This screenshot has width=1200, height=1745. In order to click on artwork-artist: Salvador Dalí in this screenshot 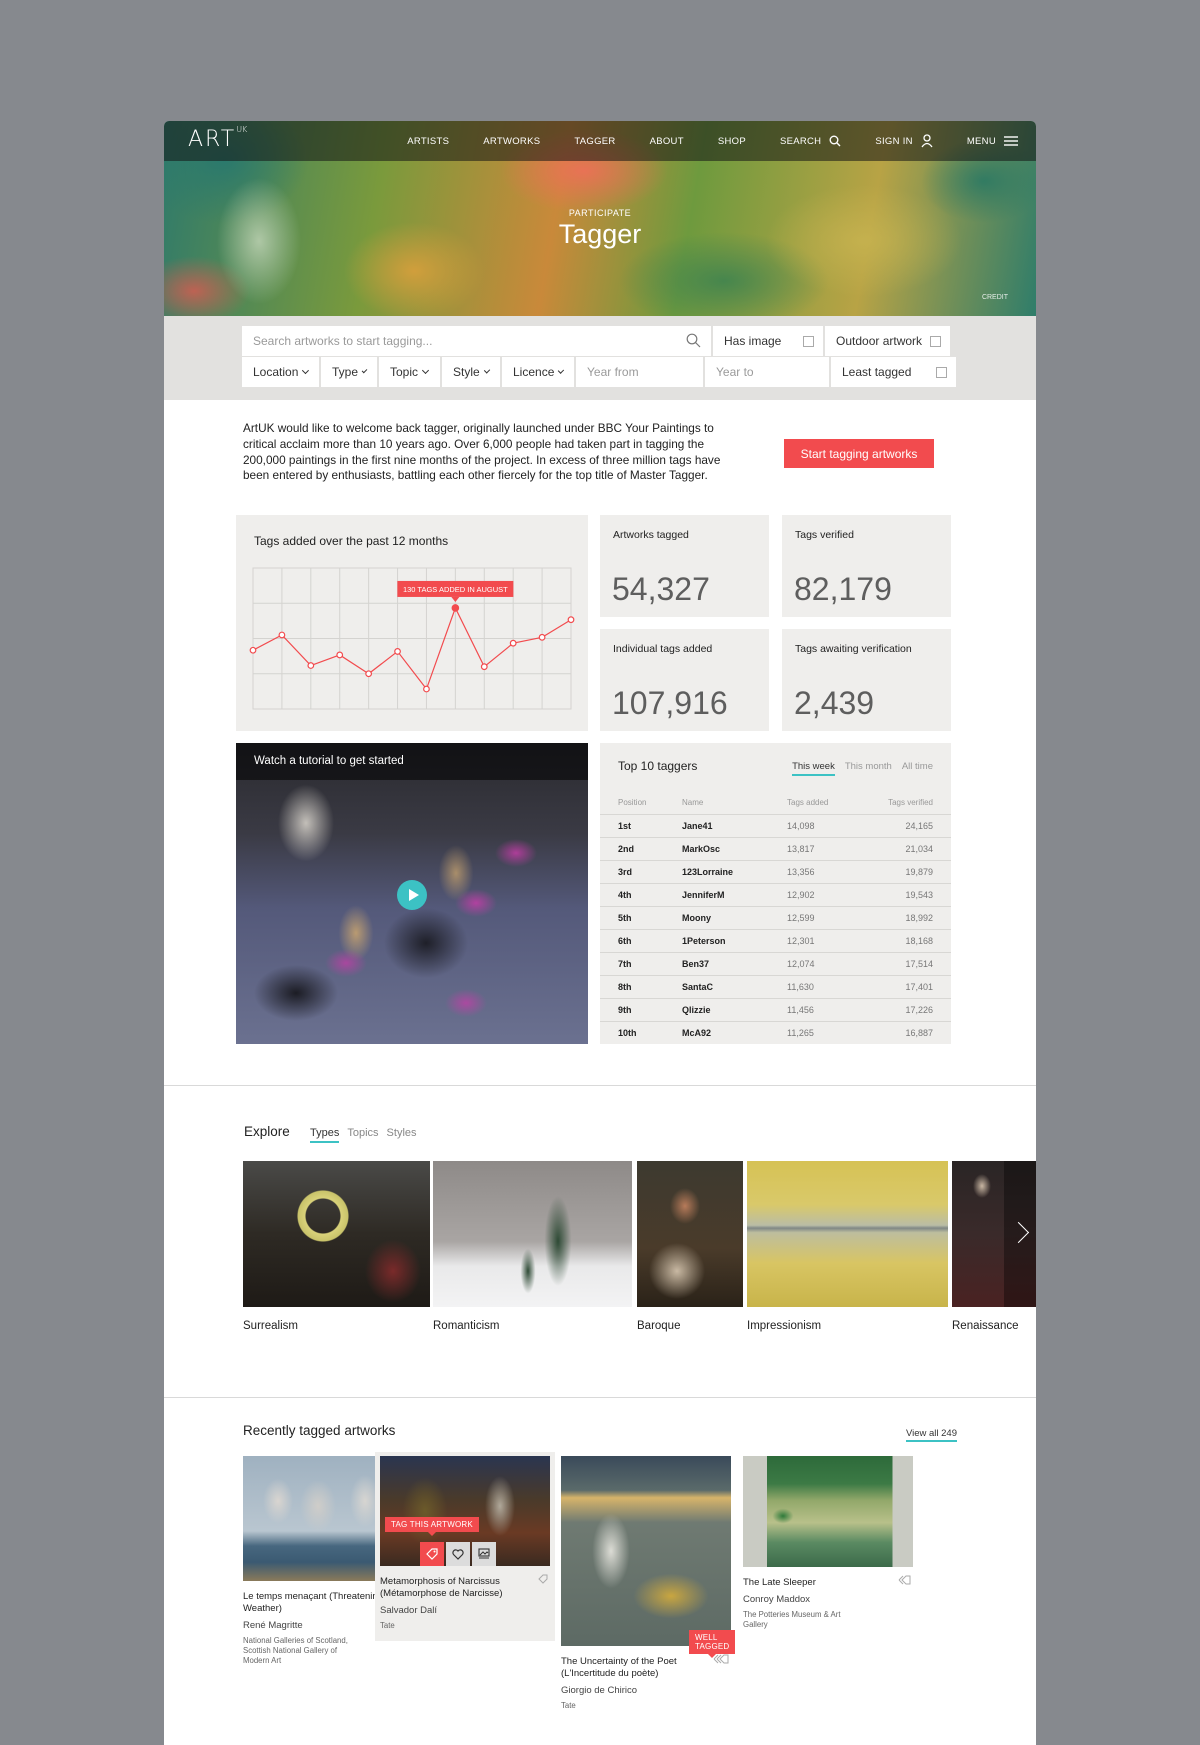, I will do `click(409, 1610)`.